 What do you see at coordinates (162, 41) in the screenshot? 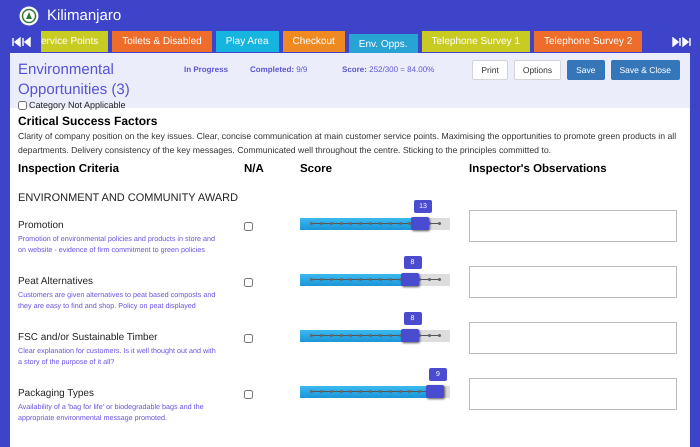
I see `category-tab: Toilets & Disabled` at bounding box center [162, 41].